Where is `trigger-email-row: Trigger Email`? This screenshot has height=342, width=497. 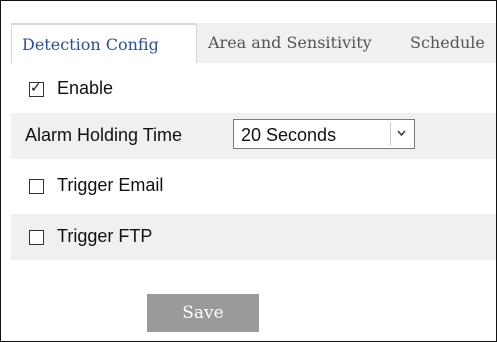 trigger-email-row: Trigger Email is located at coordinates (253, 186).